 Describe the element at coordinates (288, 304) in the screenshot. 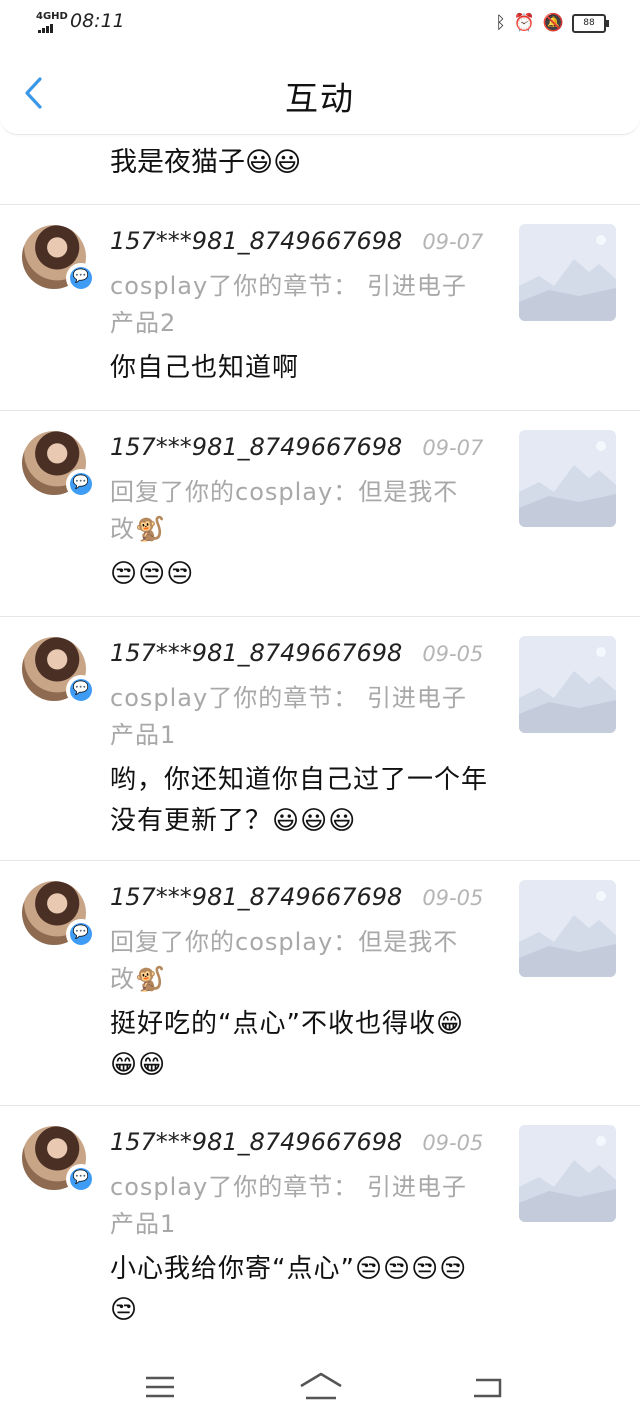

I see `item-subtitle: cosplay了你的章节： 引进电子产品2` at that location.